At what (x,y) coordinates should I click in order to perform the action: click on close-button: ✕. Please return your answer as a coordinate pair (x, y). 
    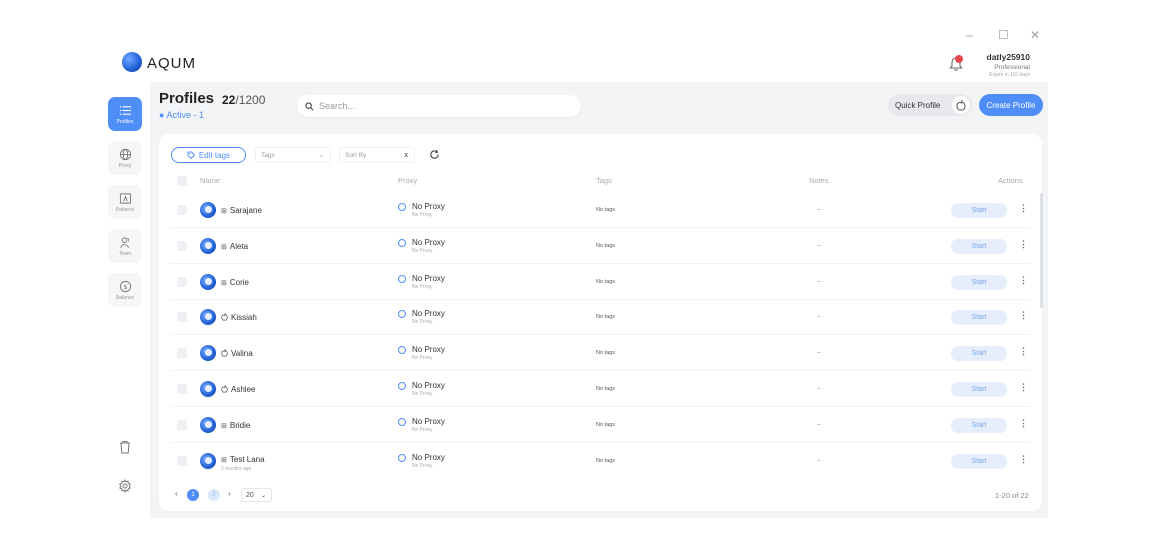
    Looking at the image, I should click on (1035, 35).